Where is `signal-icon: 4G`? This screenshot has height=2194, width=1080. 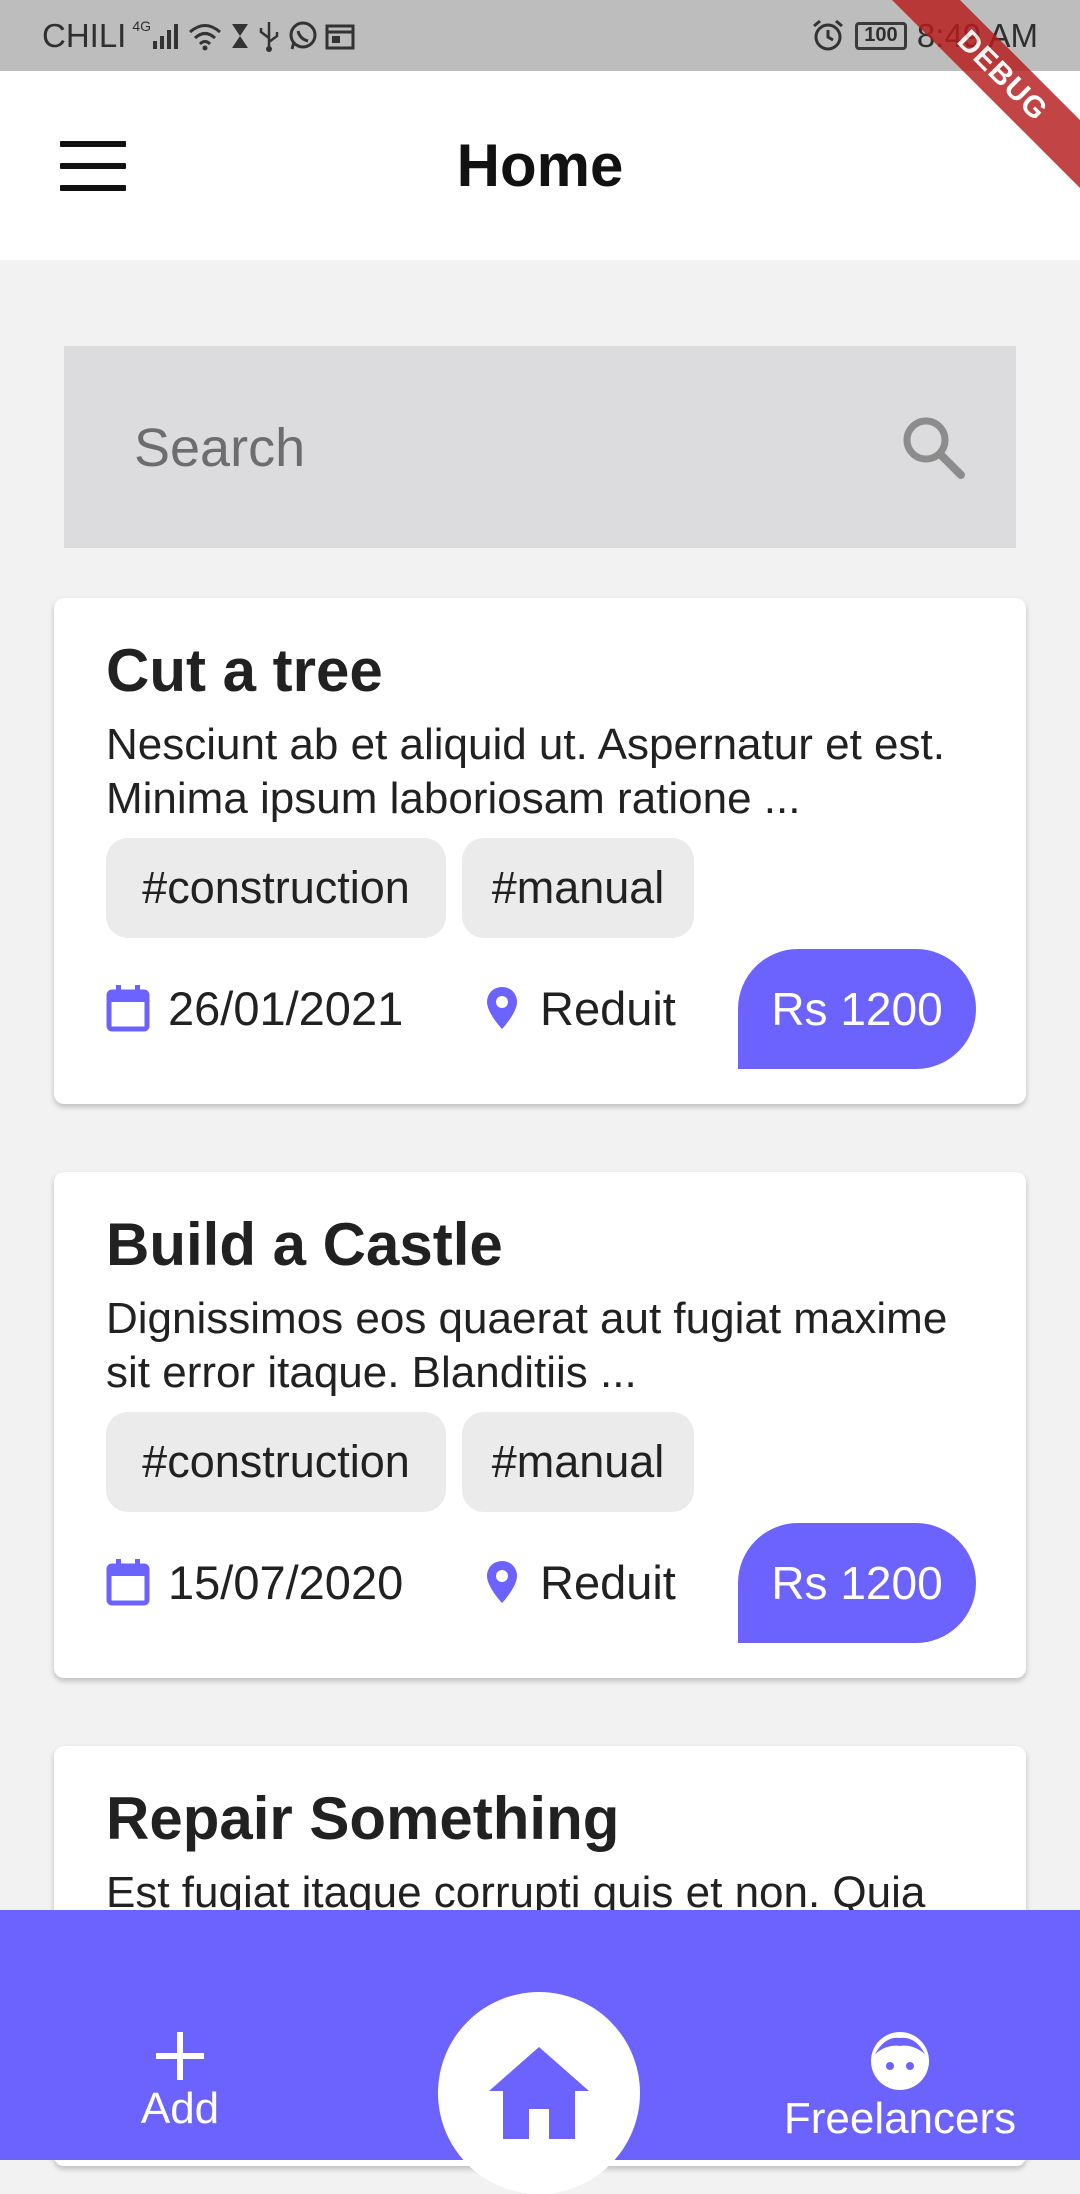
signal-icon: 4G is located at coordinates (156, 36).